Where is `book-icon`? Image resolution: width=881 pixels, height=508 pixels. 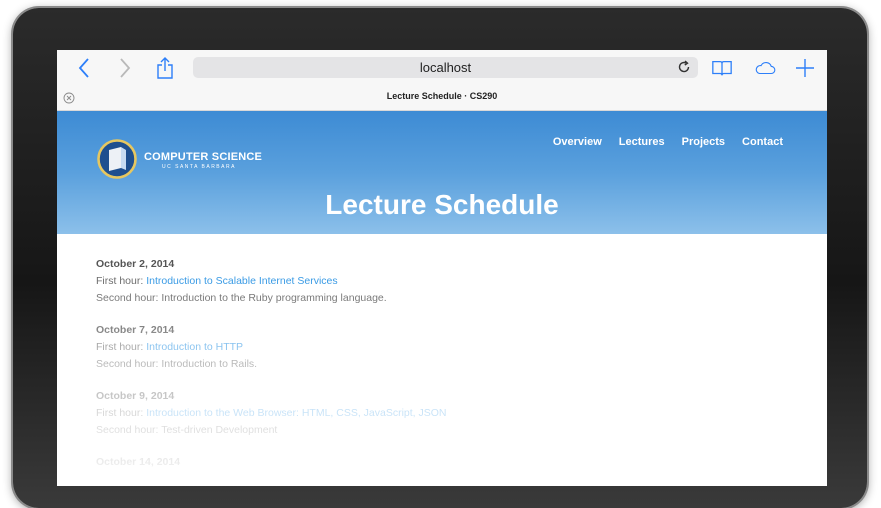
book-icon is located at coordinates (722, 68).